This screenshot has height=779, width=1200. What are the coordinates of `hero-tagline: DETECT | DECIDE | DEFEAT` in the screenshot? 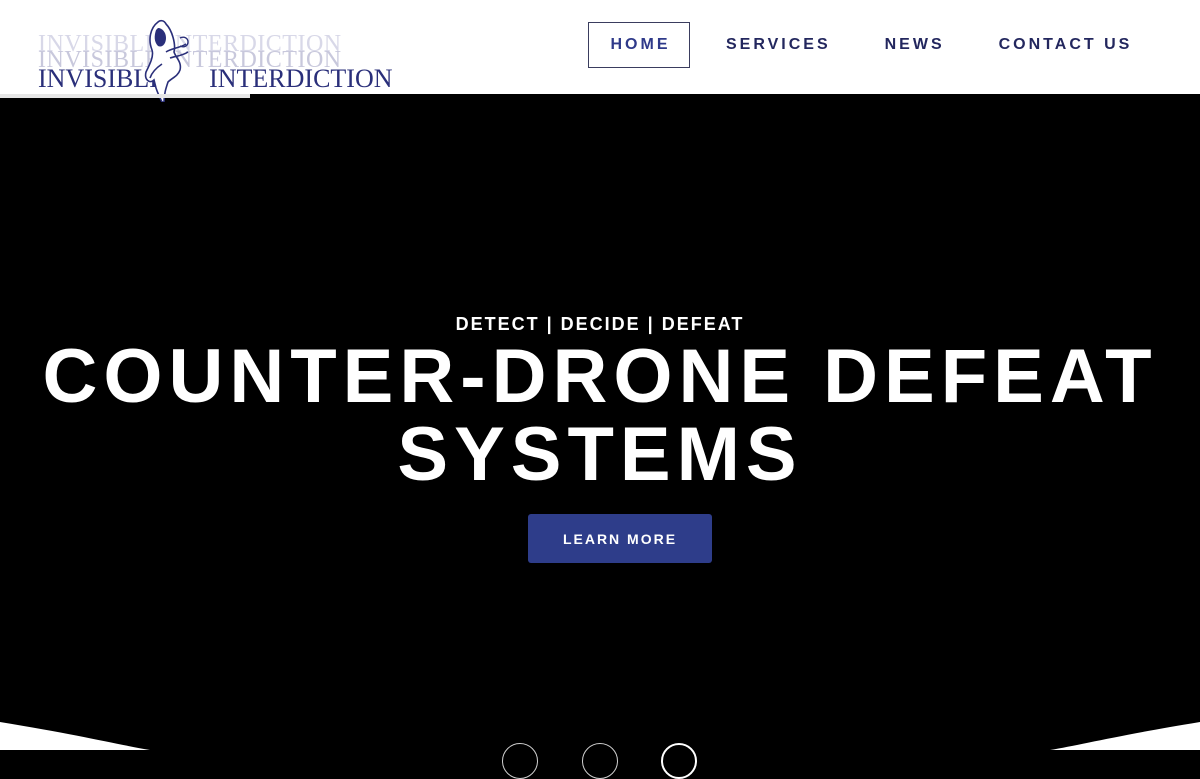 It's located at (600, 324).